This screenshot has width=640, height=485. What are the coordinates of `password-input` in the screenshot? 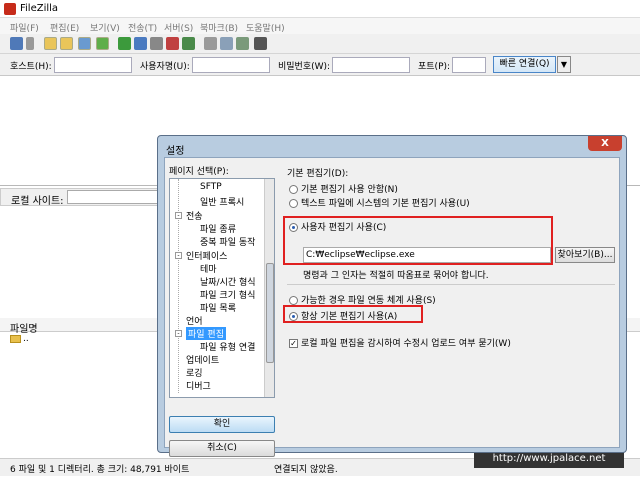 It's located at (371, 65).